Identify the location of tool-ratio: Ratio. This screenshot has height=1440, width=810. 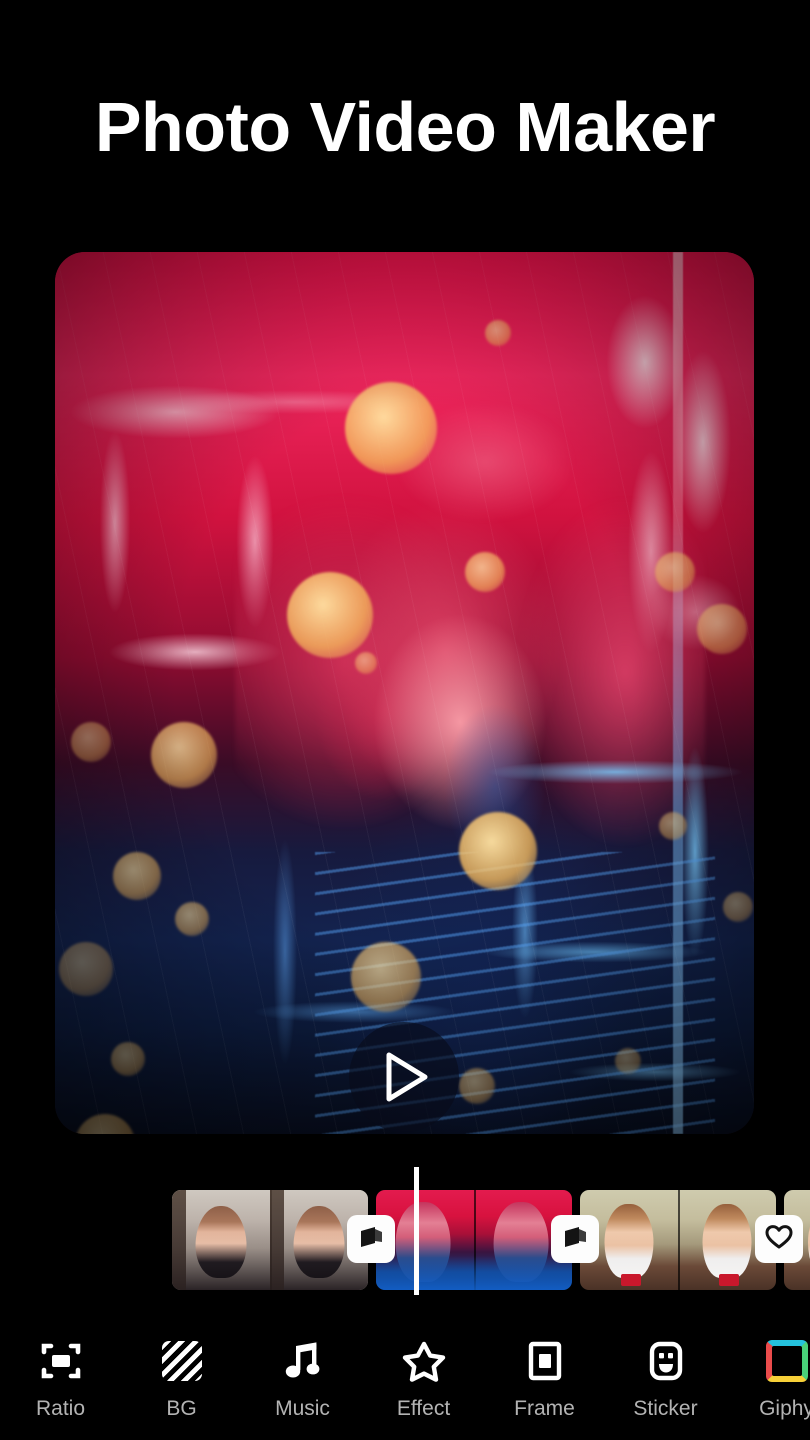
(60, 1372).